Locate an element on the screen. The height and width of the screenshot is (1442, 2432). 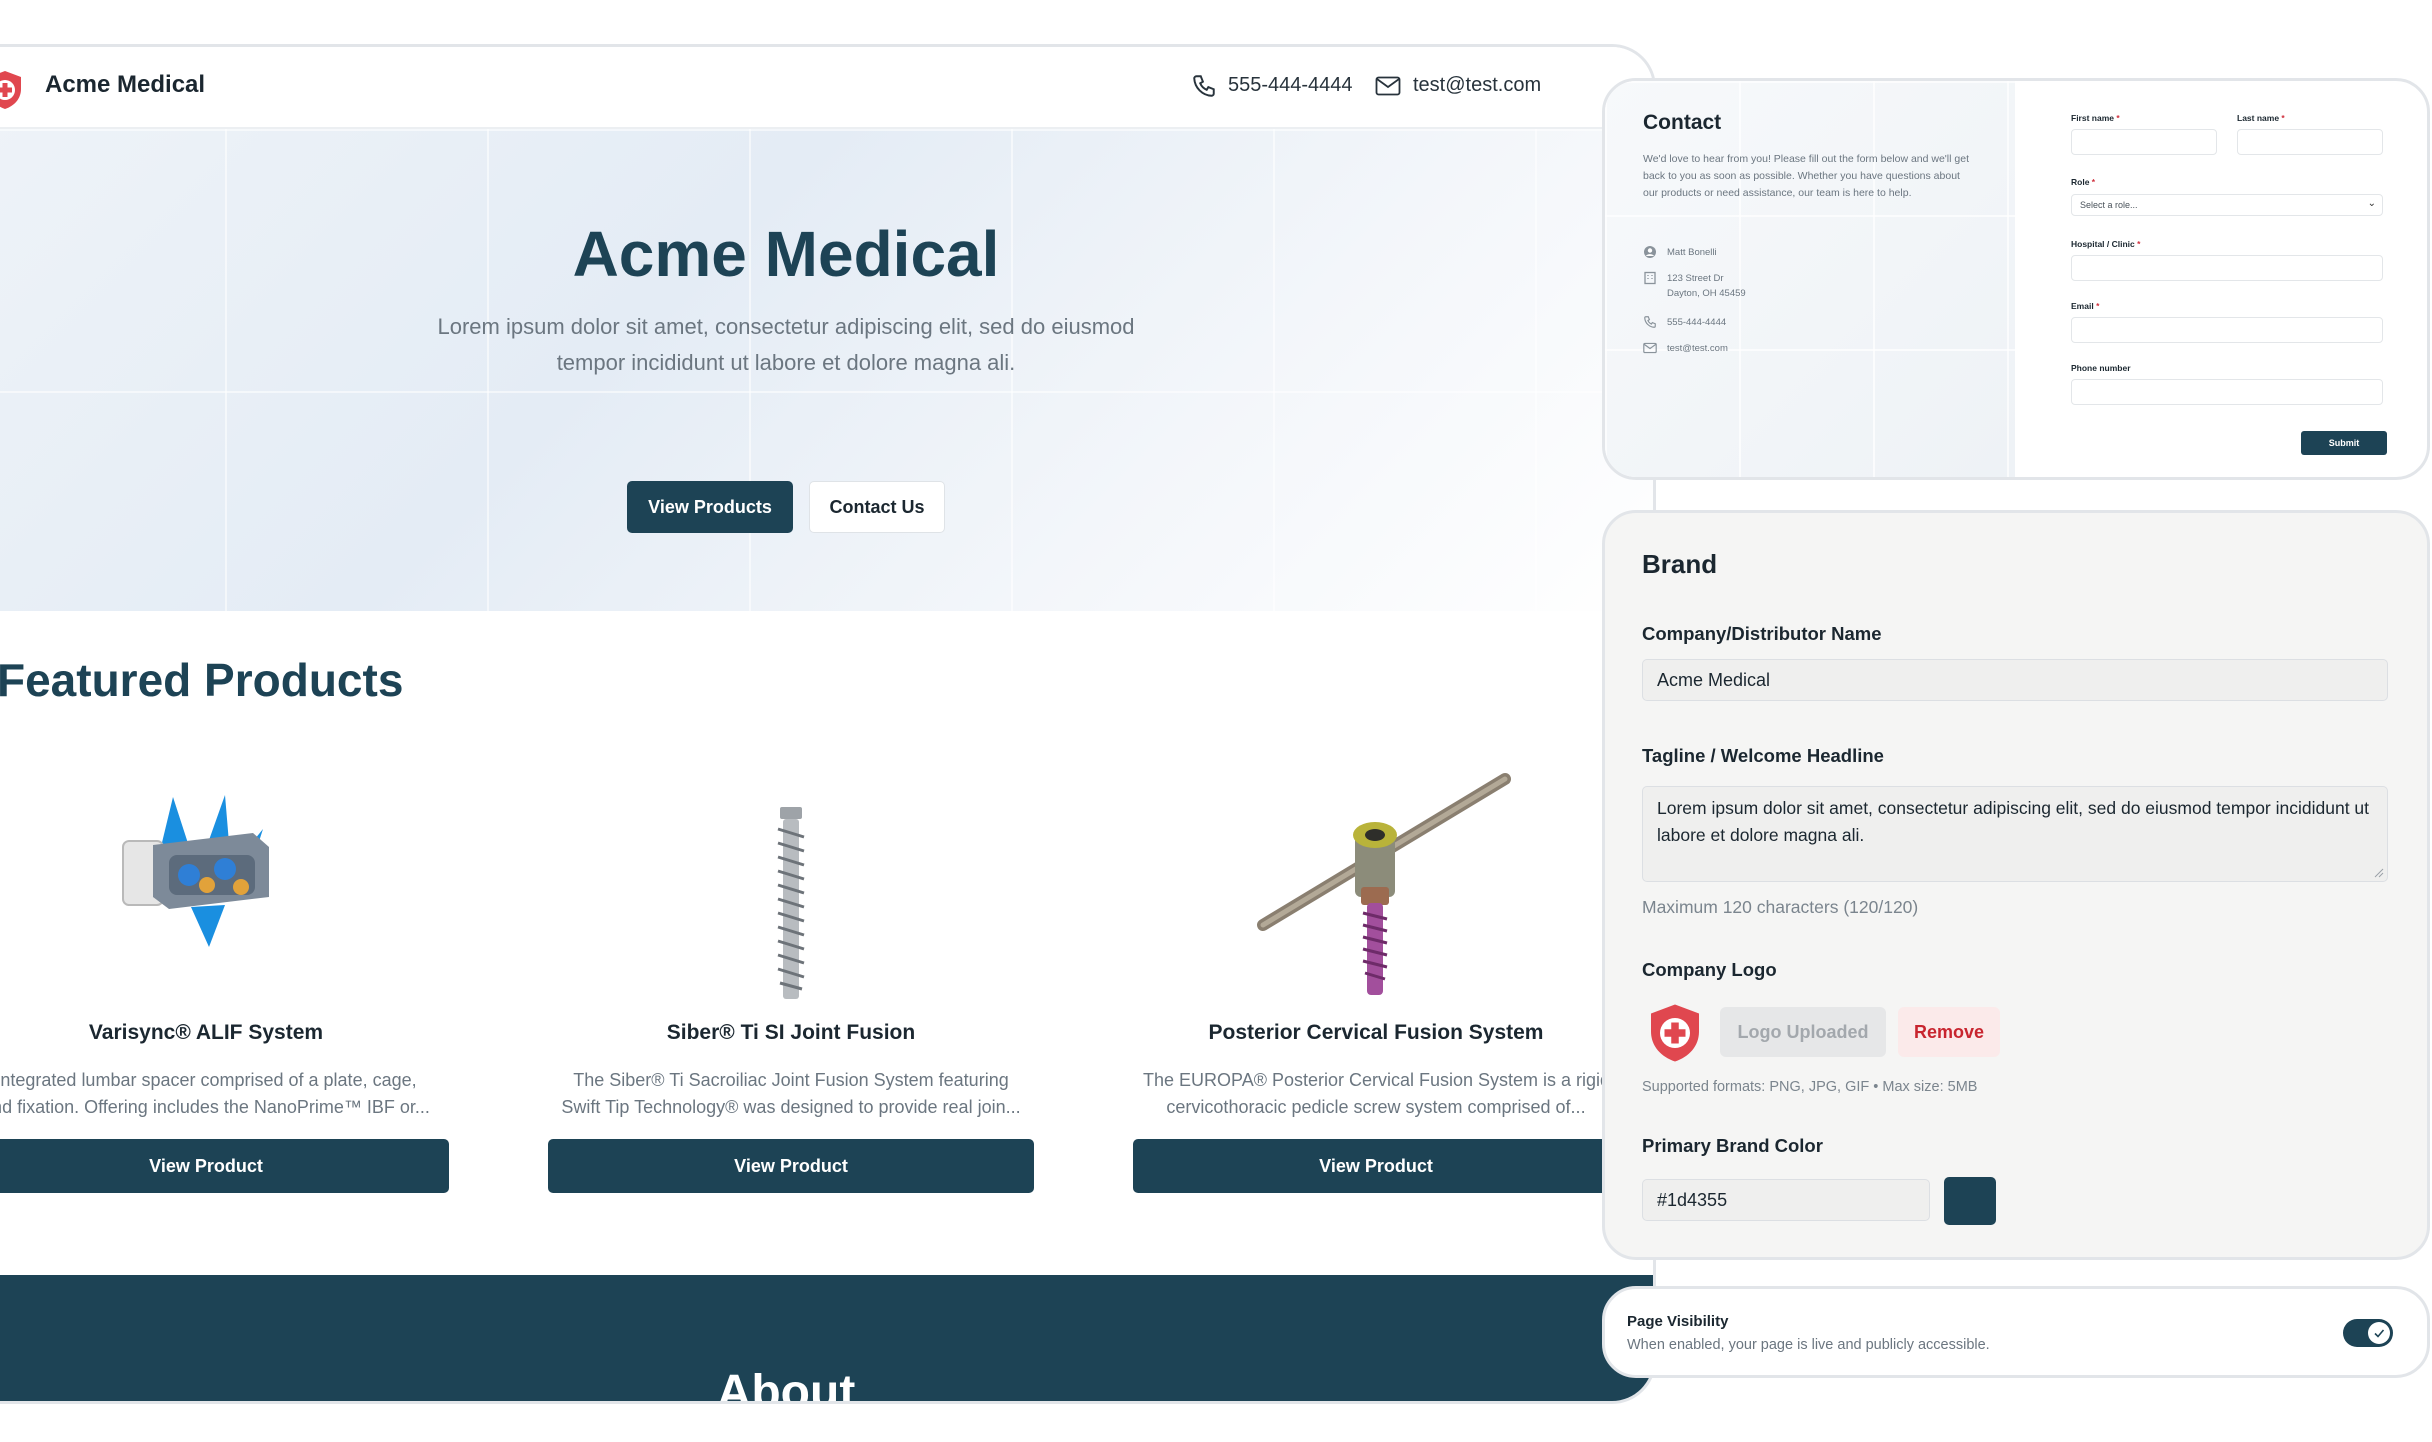
product-title: Siber® Ti SI Joint Fusion is located at coordinates (791, 1033).